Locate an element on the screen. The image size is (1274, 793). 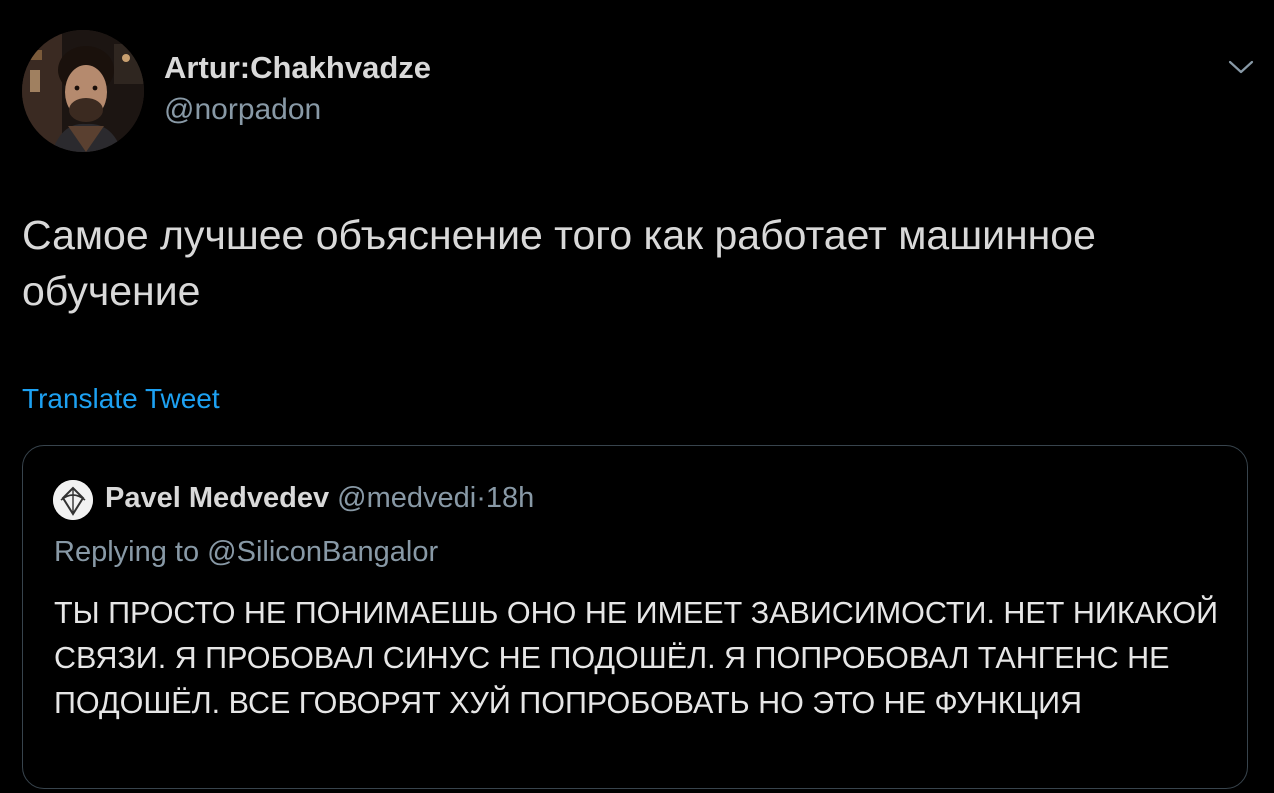
quoted-author-avatar-image is located at coordinates (73, 500).